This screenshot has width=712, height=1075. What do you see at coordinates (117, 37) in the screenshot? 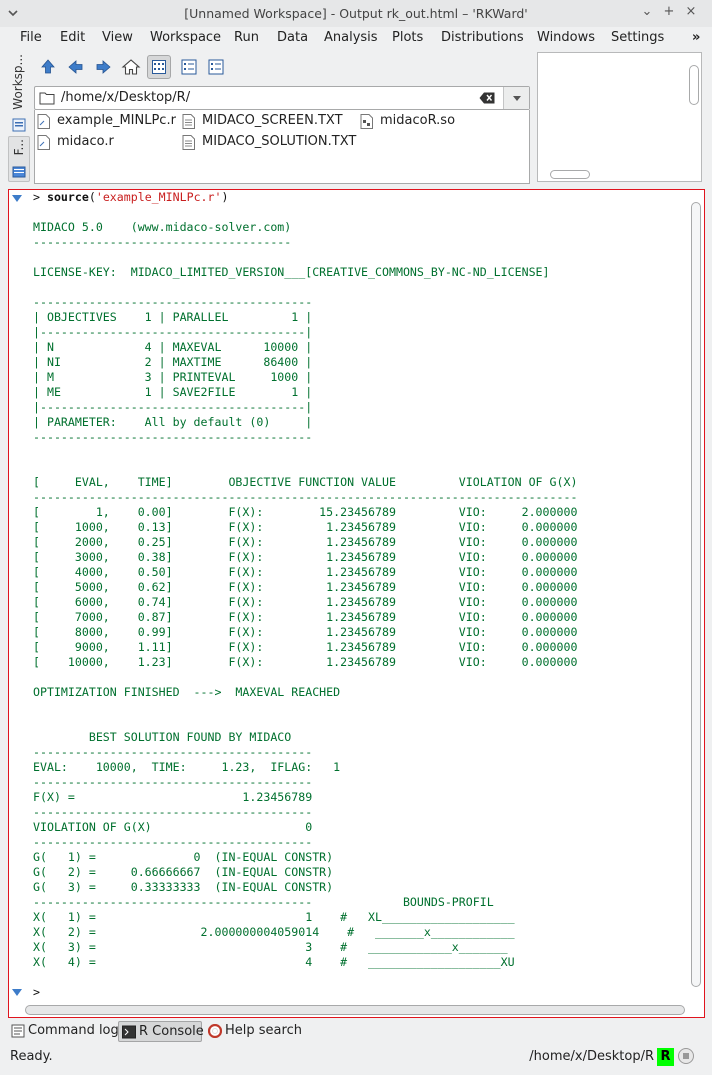
I see `menu-view: View` at bounding box center [117, 37].